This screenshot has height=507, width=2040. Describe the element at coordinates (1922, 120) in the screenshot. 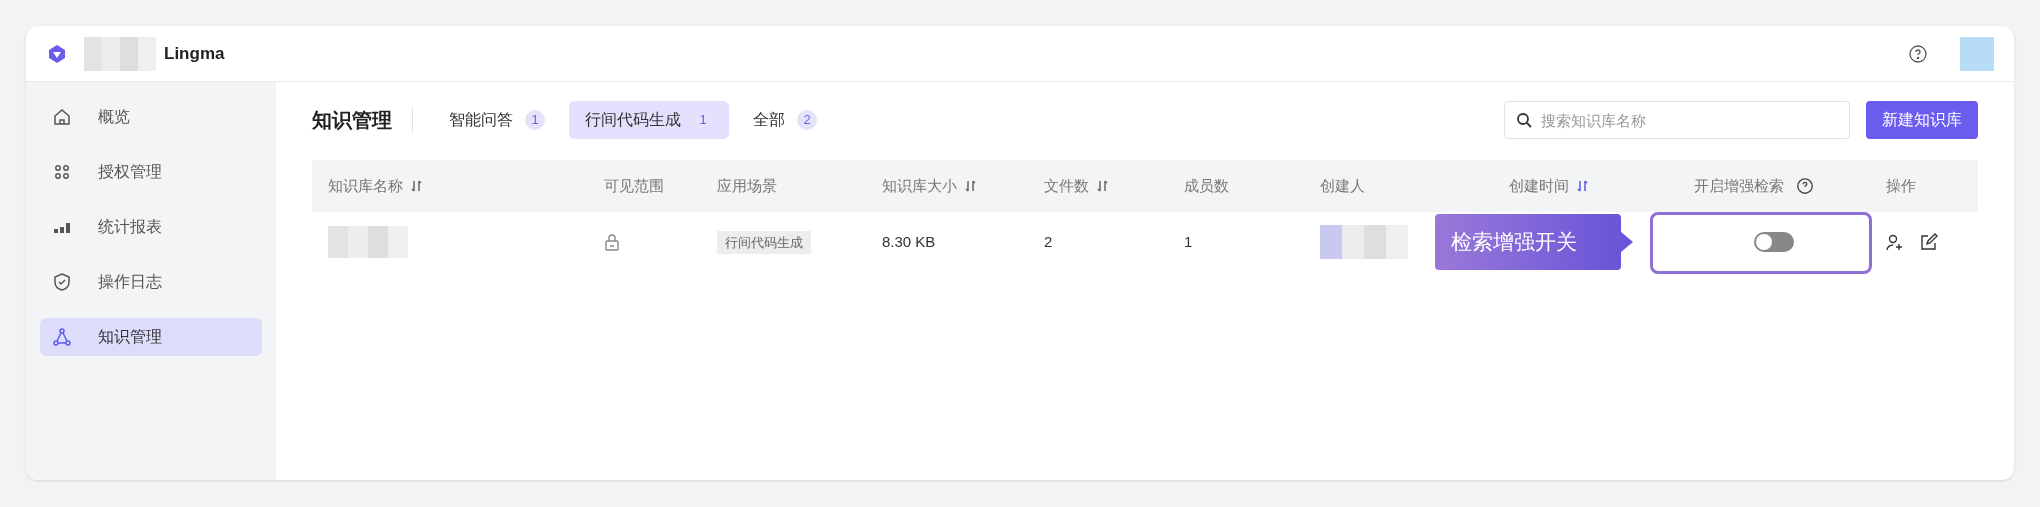

I see `new-knowledge-base-button: 新建知识库` at that location.